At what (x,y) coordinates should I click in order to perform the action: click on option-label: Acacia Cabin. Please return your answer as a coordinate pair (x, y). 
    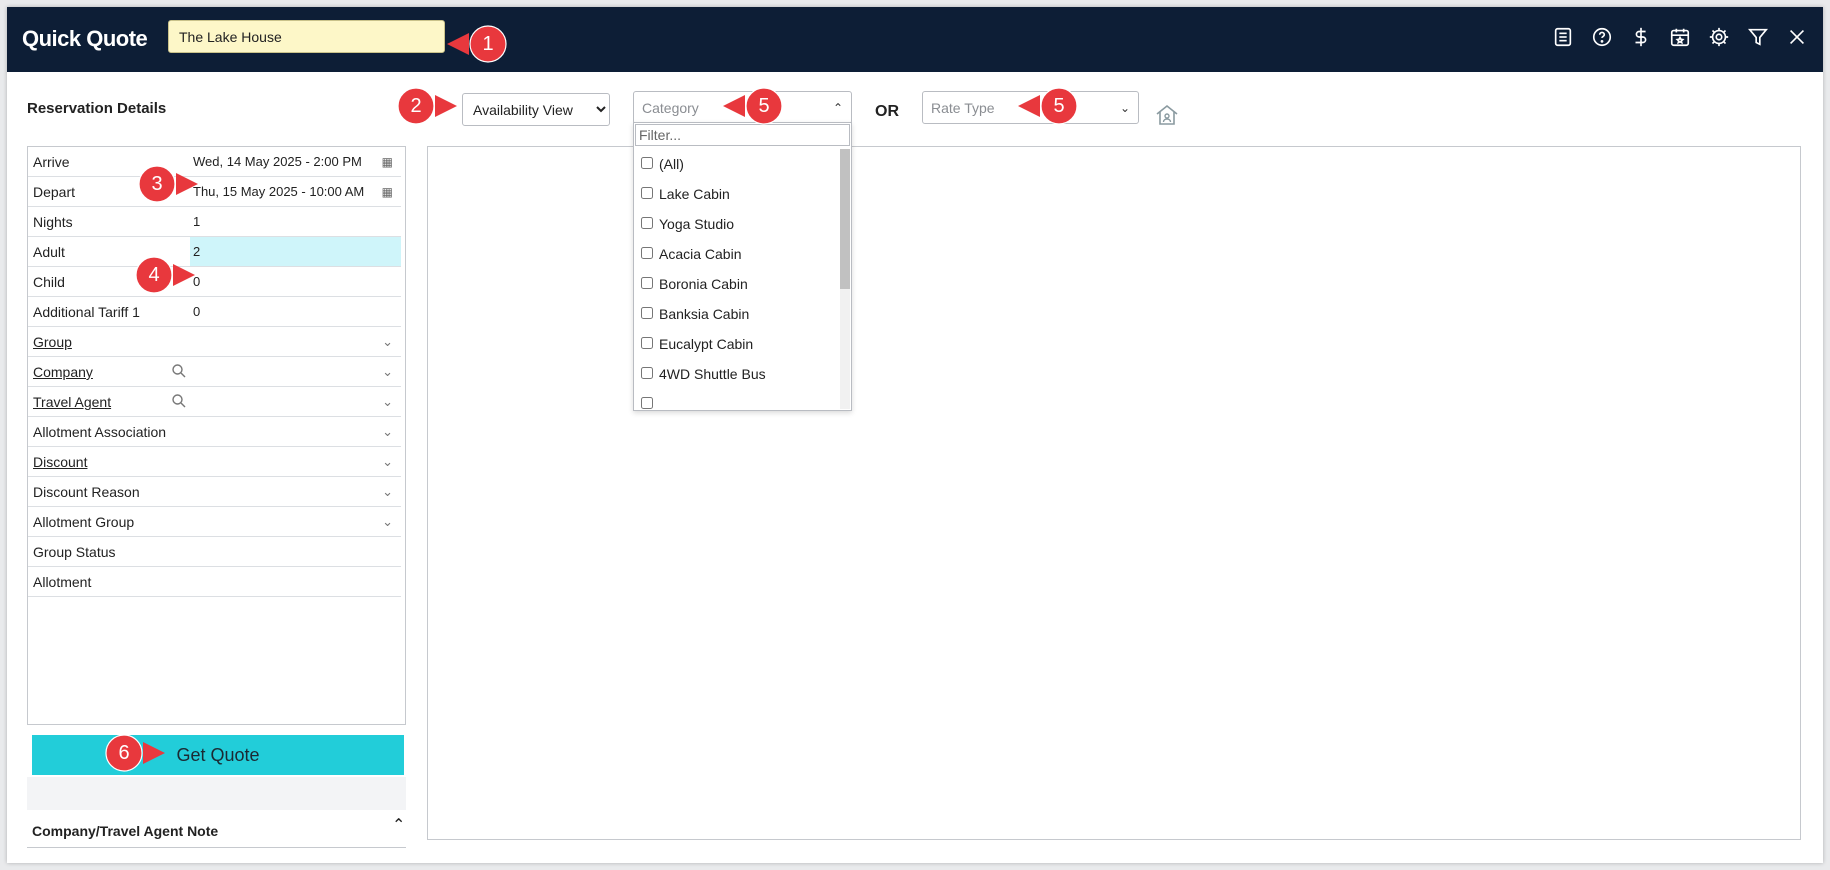
    Looking at the image, I should click on (700, 254).